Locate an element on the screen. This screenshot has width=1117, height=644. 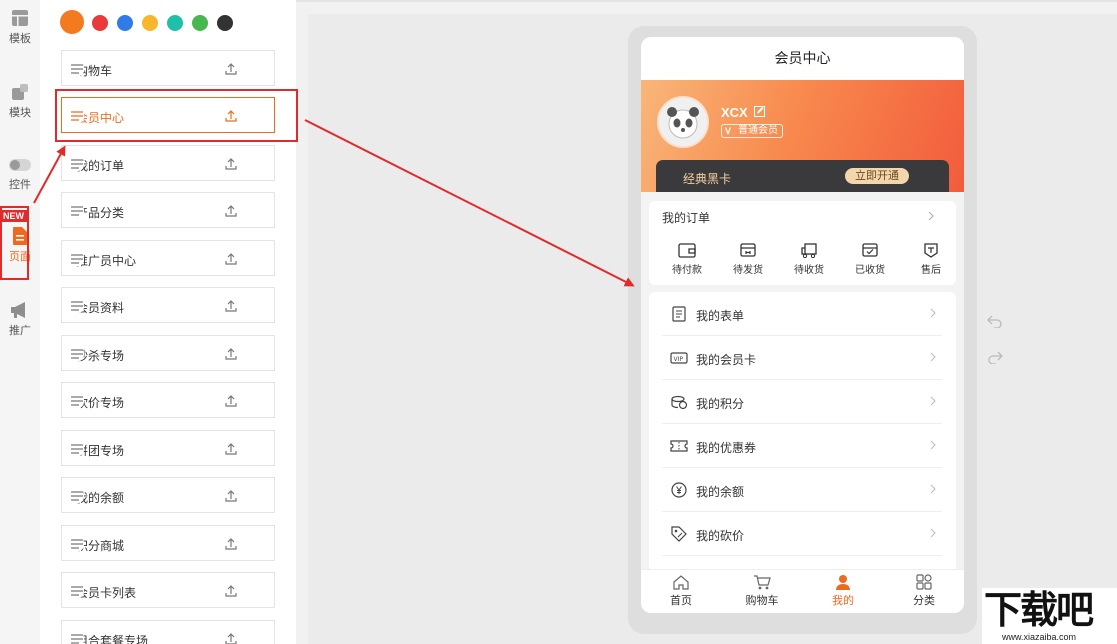
page-list-item-label: 会员卡列表 is located at coordinates (106, 593).